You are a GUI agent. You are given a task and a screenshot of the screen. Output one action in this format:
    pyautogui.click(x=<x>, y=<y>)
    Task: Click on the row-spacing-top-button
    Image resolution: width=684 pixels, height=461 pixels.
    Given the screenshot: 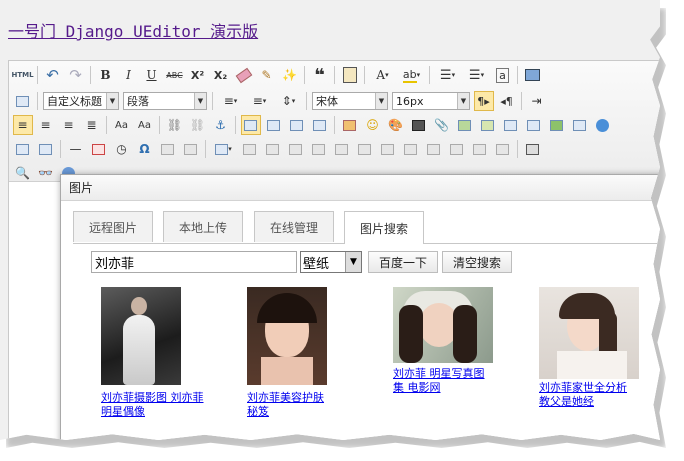 What is the action you would take?
    pyautogui.click(x=23, y=101)
    